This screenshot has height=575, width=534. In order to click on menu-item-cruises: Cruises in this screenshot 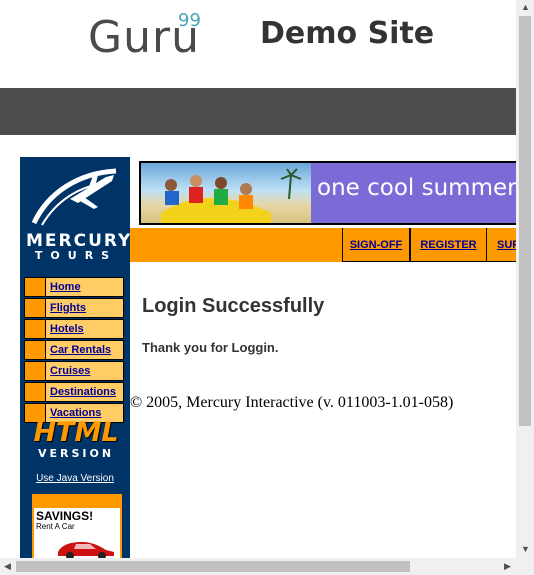, I will do `click(74, 371)`.